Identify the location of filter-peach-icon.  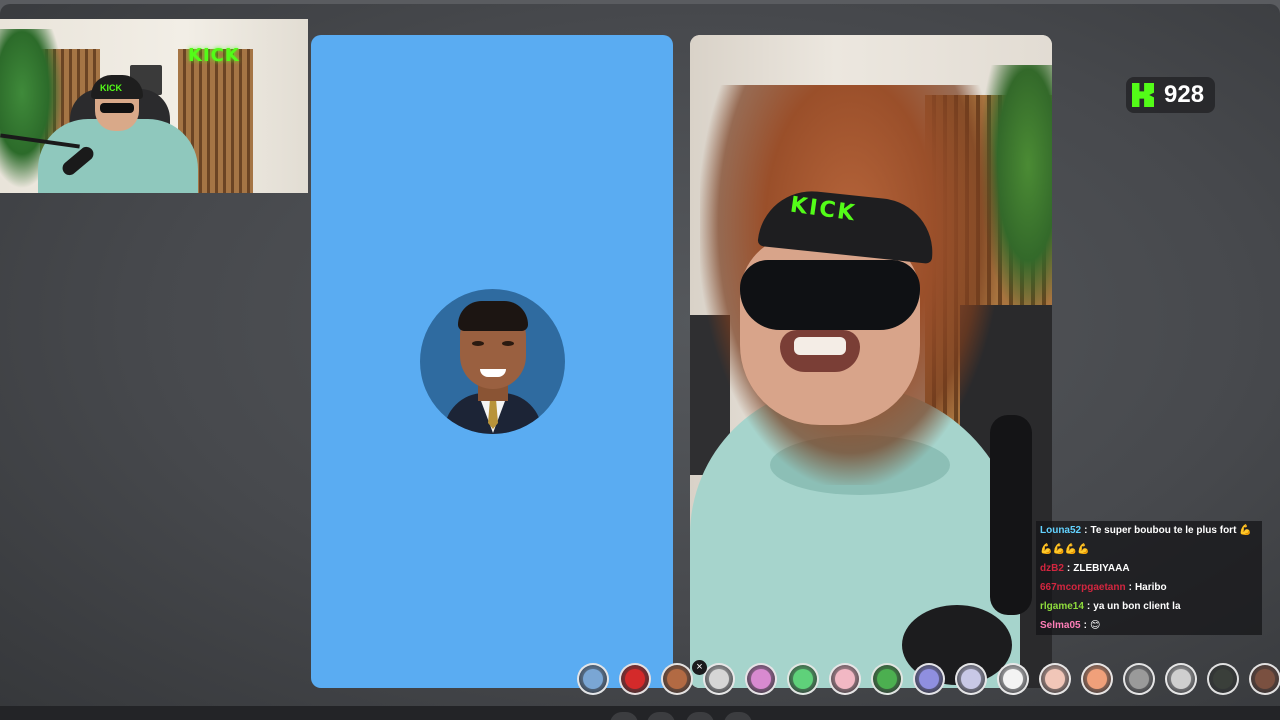
(1055, 679).